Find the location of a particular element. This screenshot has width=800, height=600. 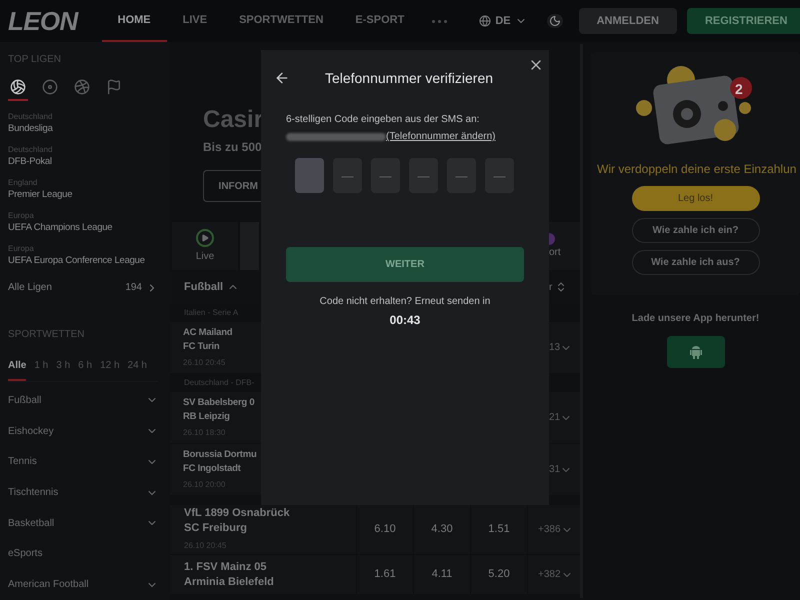

league-name: Bundesliga is located at coordinates (31, 129).